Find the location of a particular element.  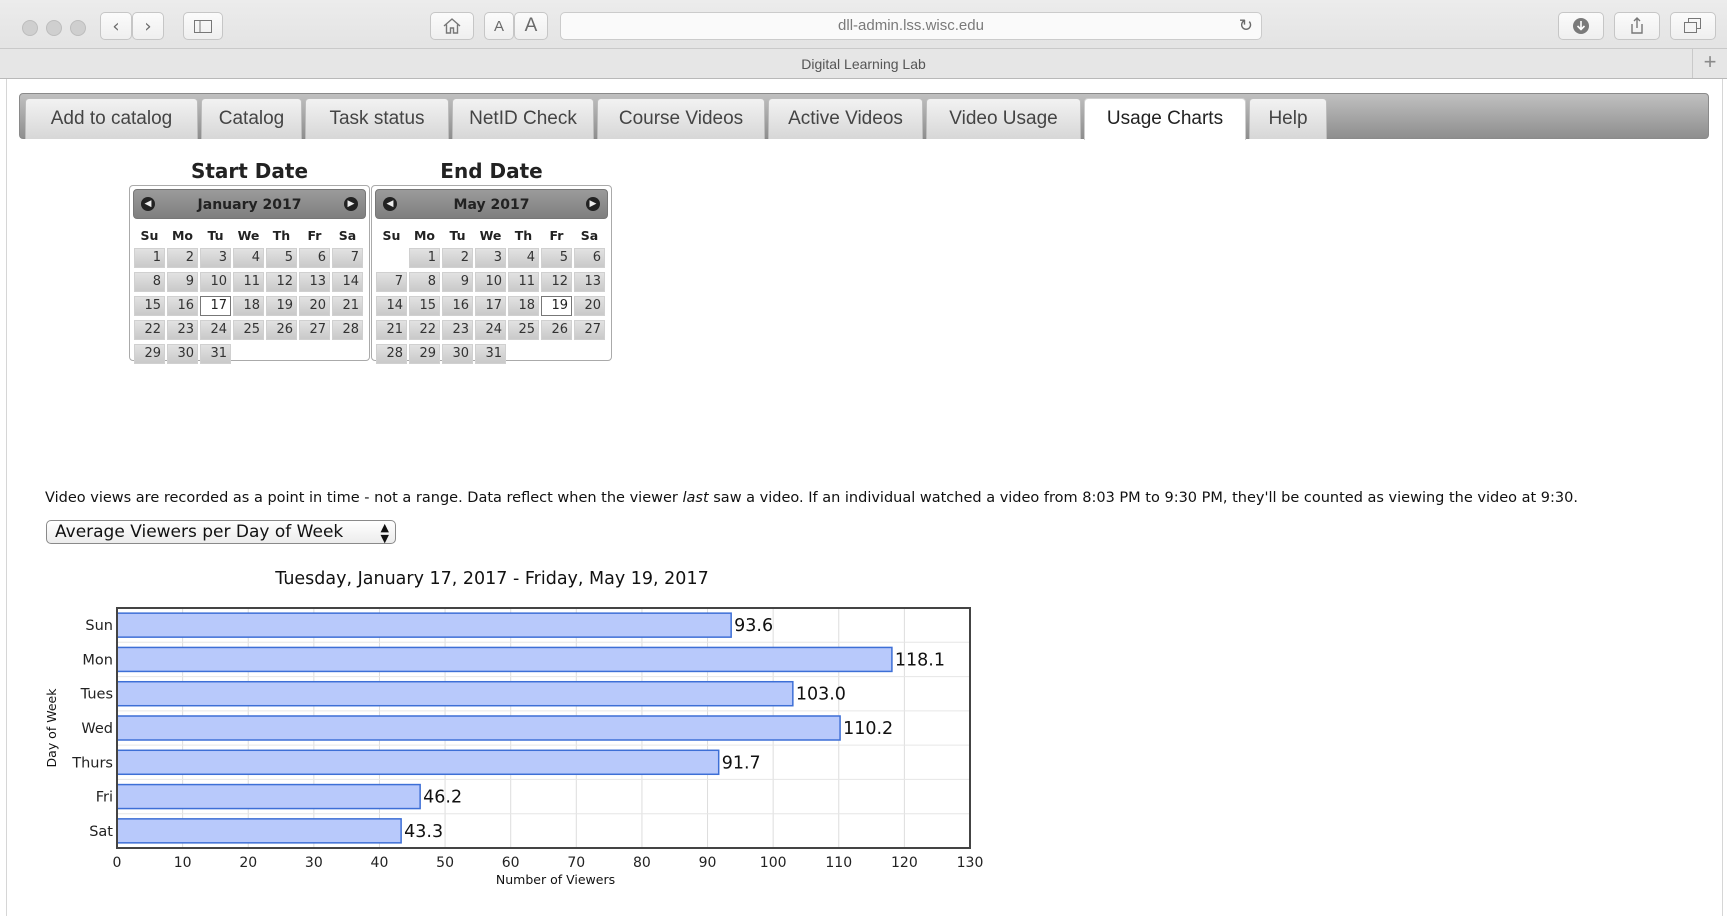

home-icon is located at coordinates (452, 26).